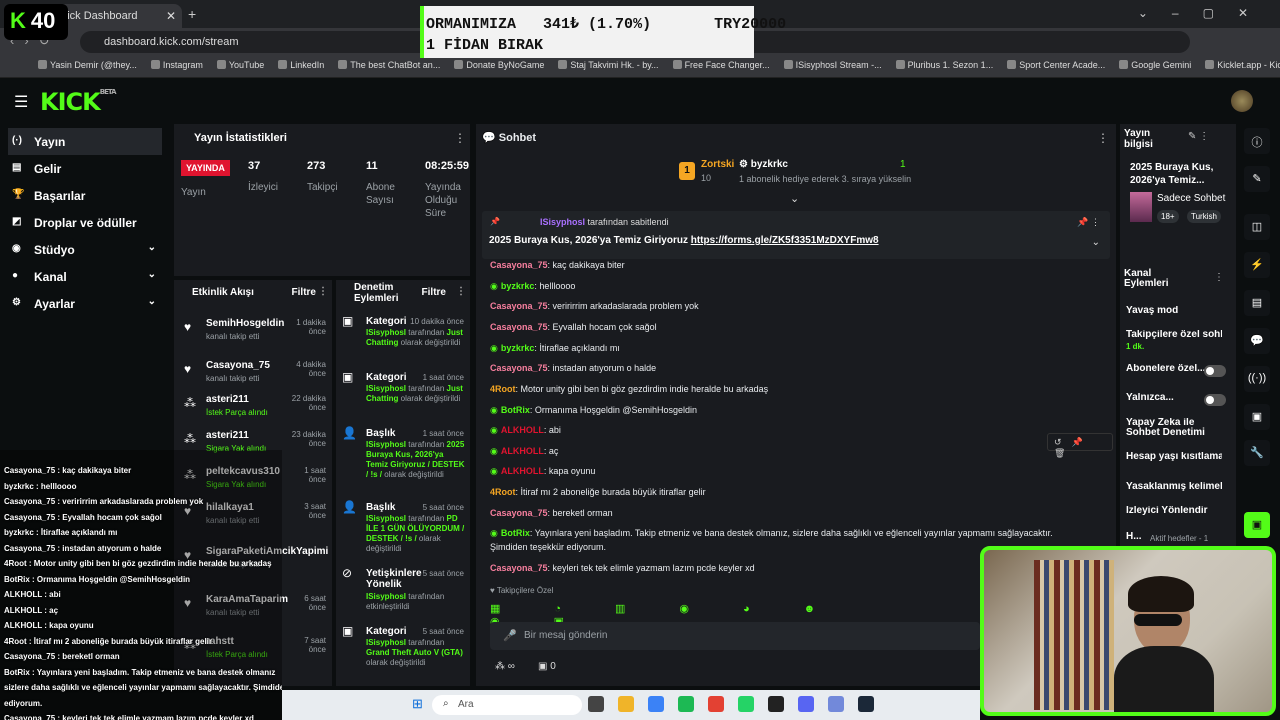 This screenshot has height=720, width=1280. What do you see at coordinates (1155, 68) in the screenshot?
I see `bookmark-item: Google Gemini` at bounding box center [1155, 68].